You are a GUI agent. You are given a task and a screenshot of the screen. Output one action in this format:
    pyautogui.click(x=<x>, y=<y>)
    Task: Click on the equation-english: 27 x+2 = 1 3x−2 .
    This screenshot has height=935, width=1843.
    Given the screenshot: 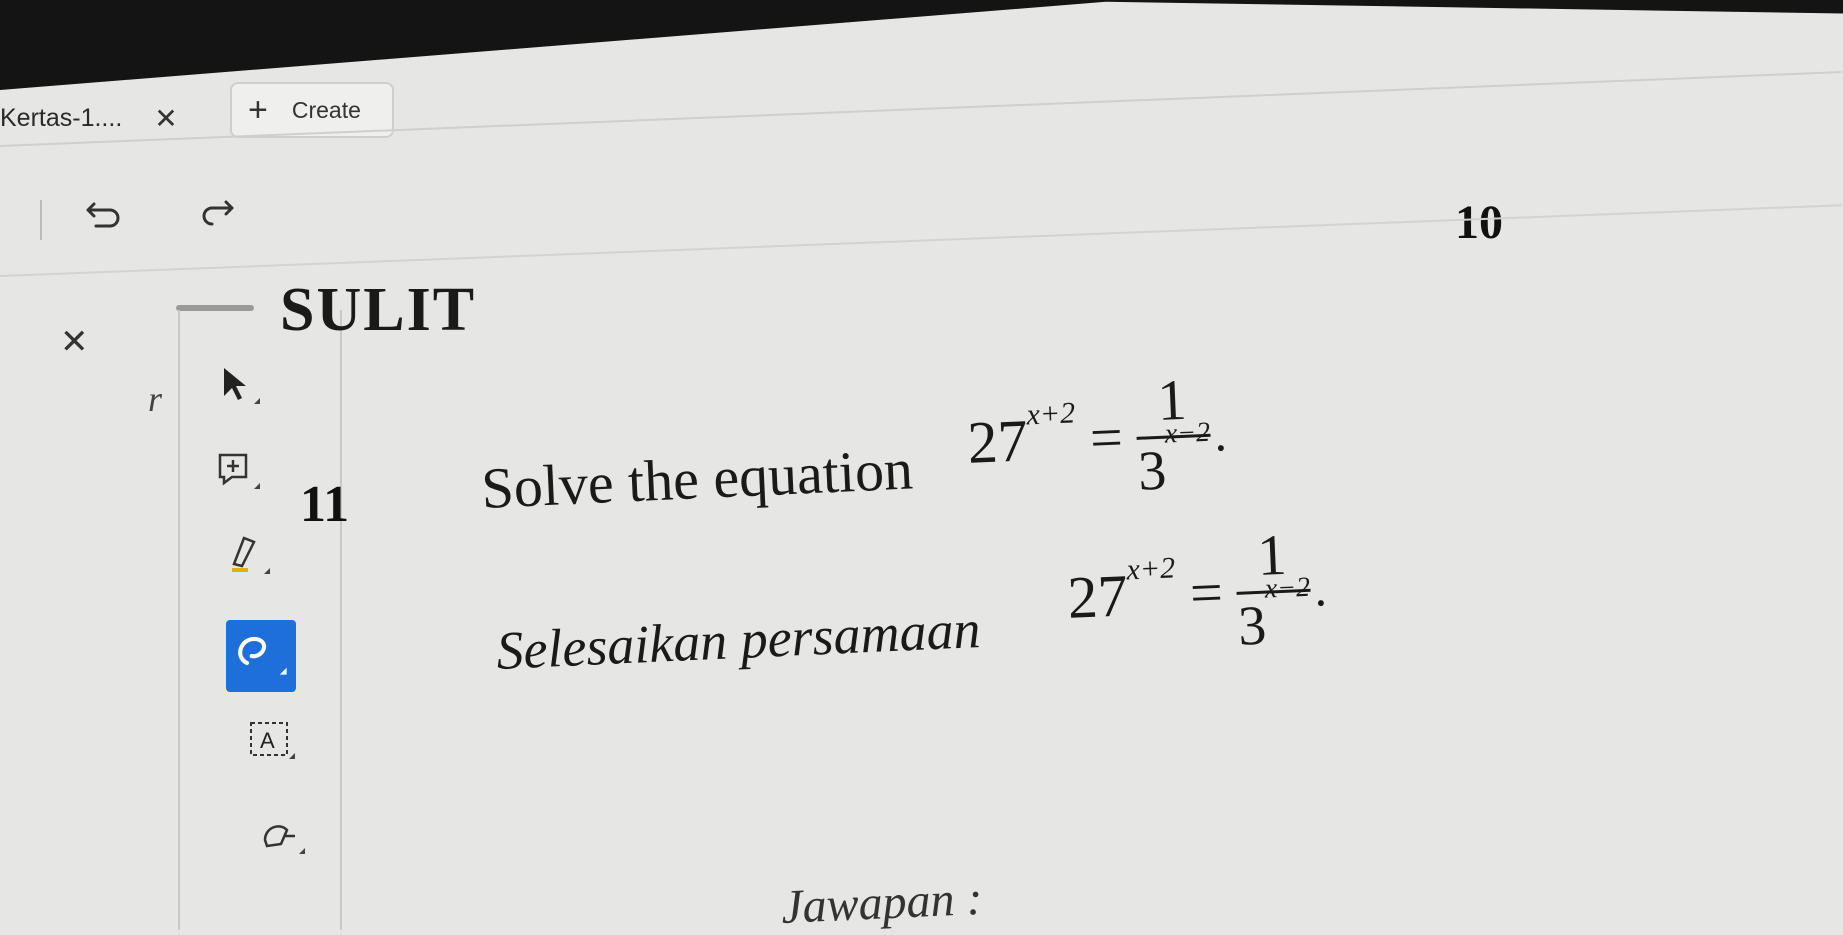 What is the action you would take?
    pyautogui.click(x=1097, y=437)
    